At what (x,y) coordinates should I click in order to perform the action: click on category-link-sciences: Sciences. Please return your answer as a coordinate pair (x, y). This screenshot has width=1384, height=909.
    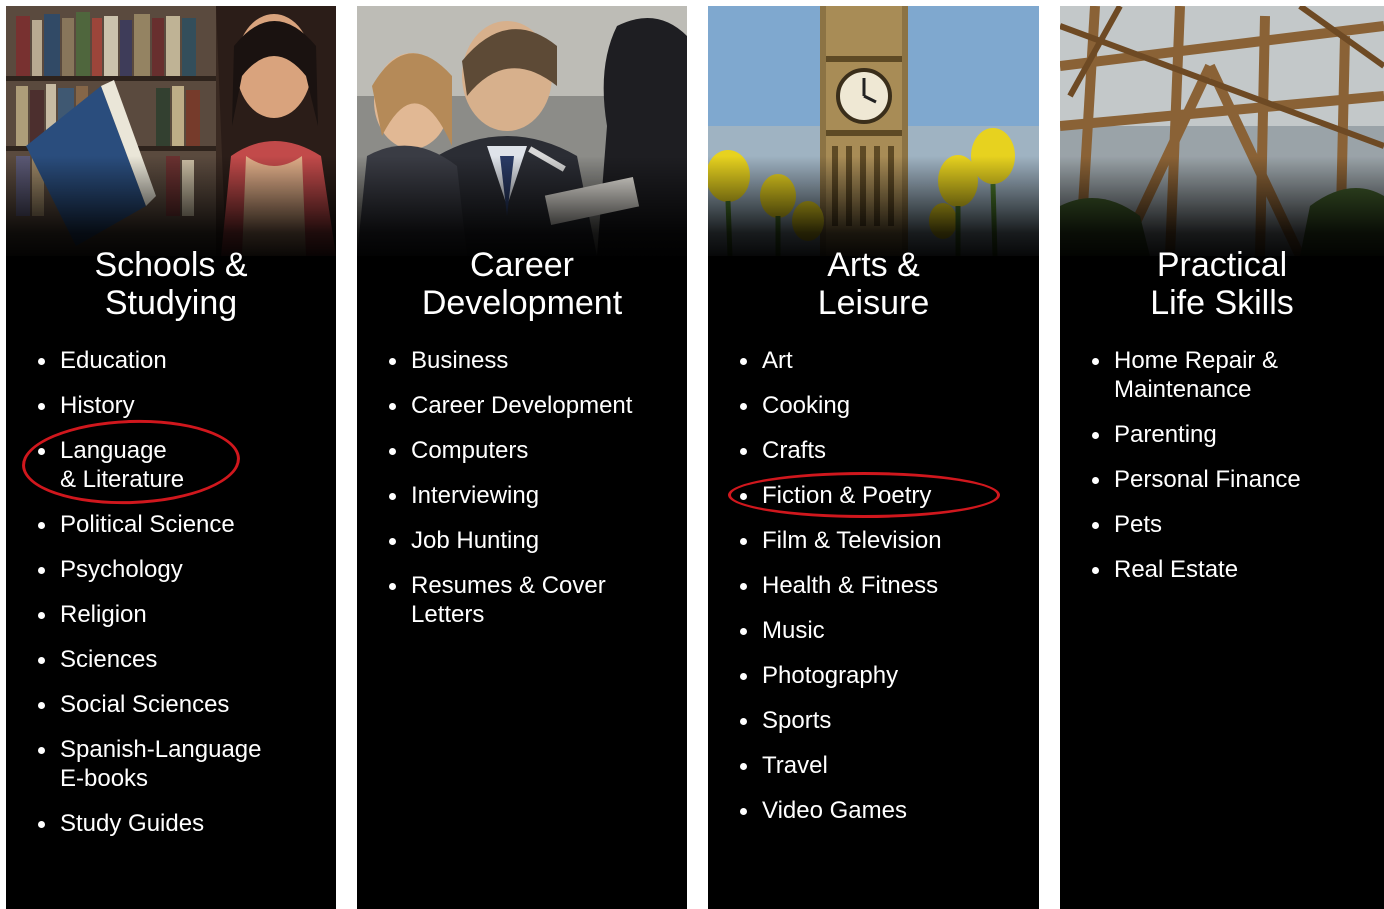
    Looking at the image, I should click on (182, 659).